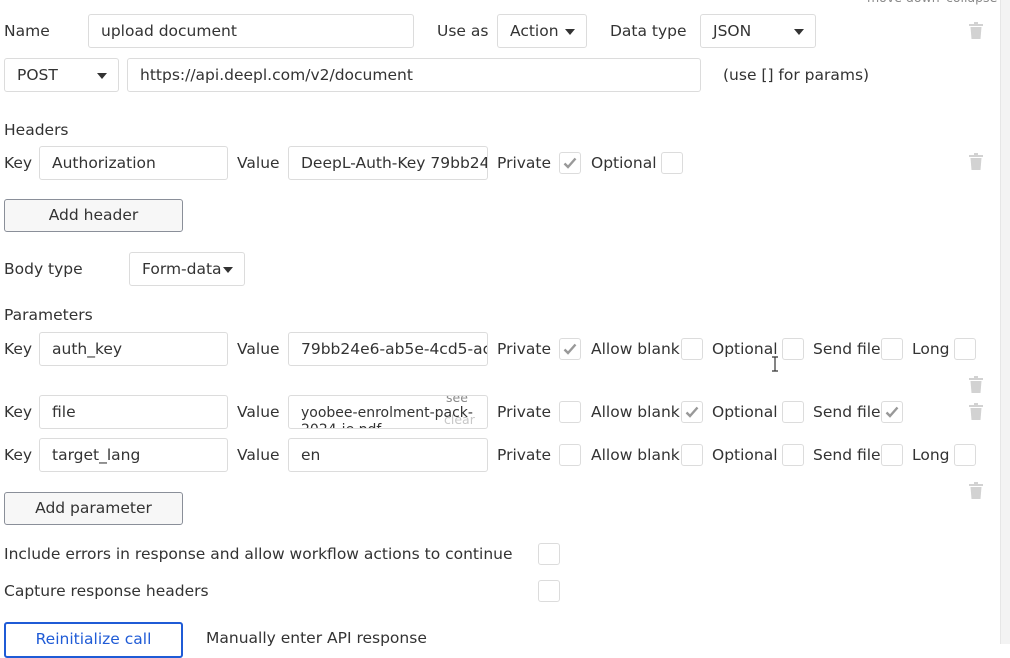 The width and height of the screenshot is (1010, 658). What do you see at coordinates (93, 640) in the screenshot?
I see `reinitialize-call-button: Reinitialize call` at bounding box center [93, 640].